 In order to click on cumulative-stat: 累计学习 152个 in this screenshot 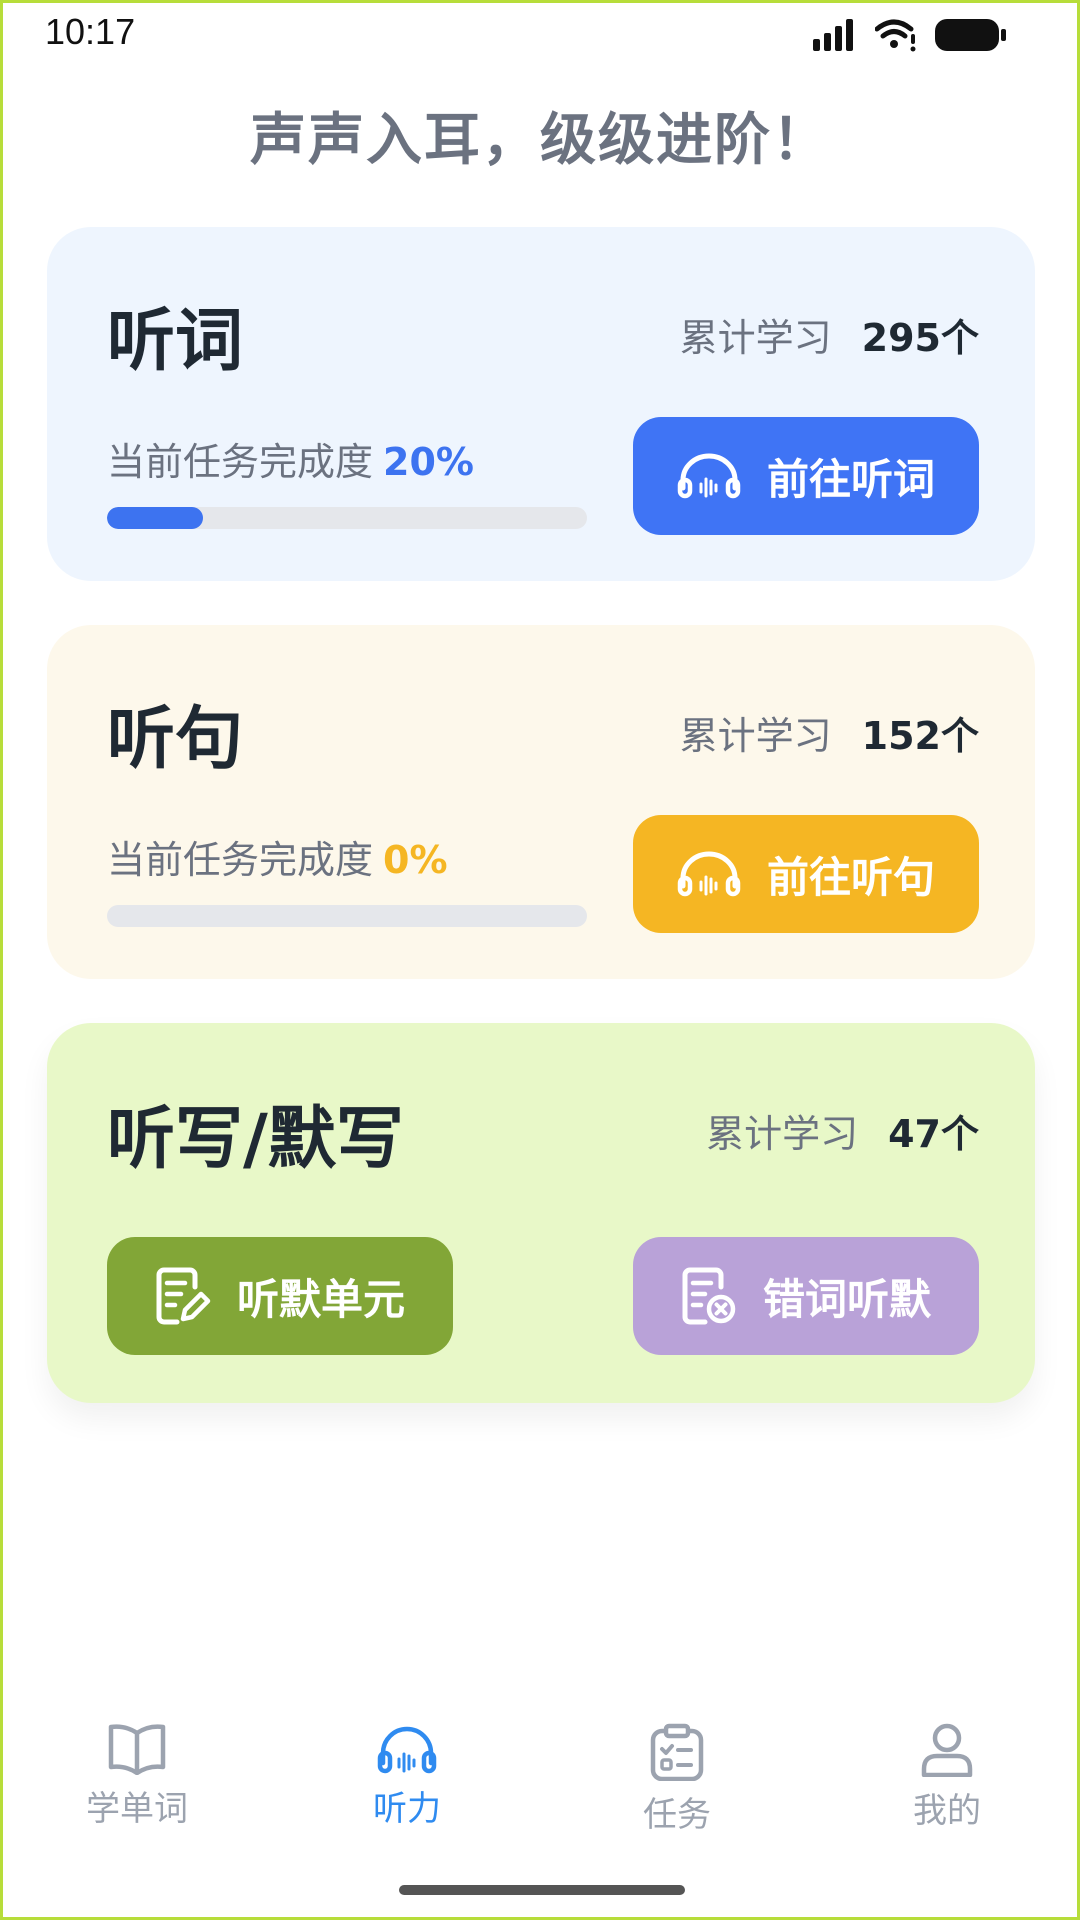, I will do `click(829, 732)`.